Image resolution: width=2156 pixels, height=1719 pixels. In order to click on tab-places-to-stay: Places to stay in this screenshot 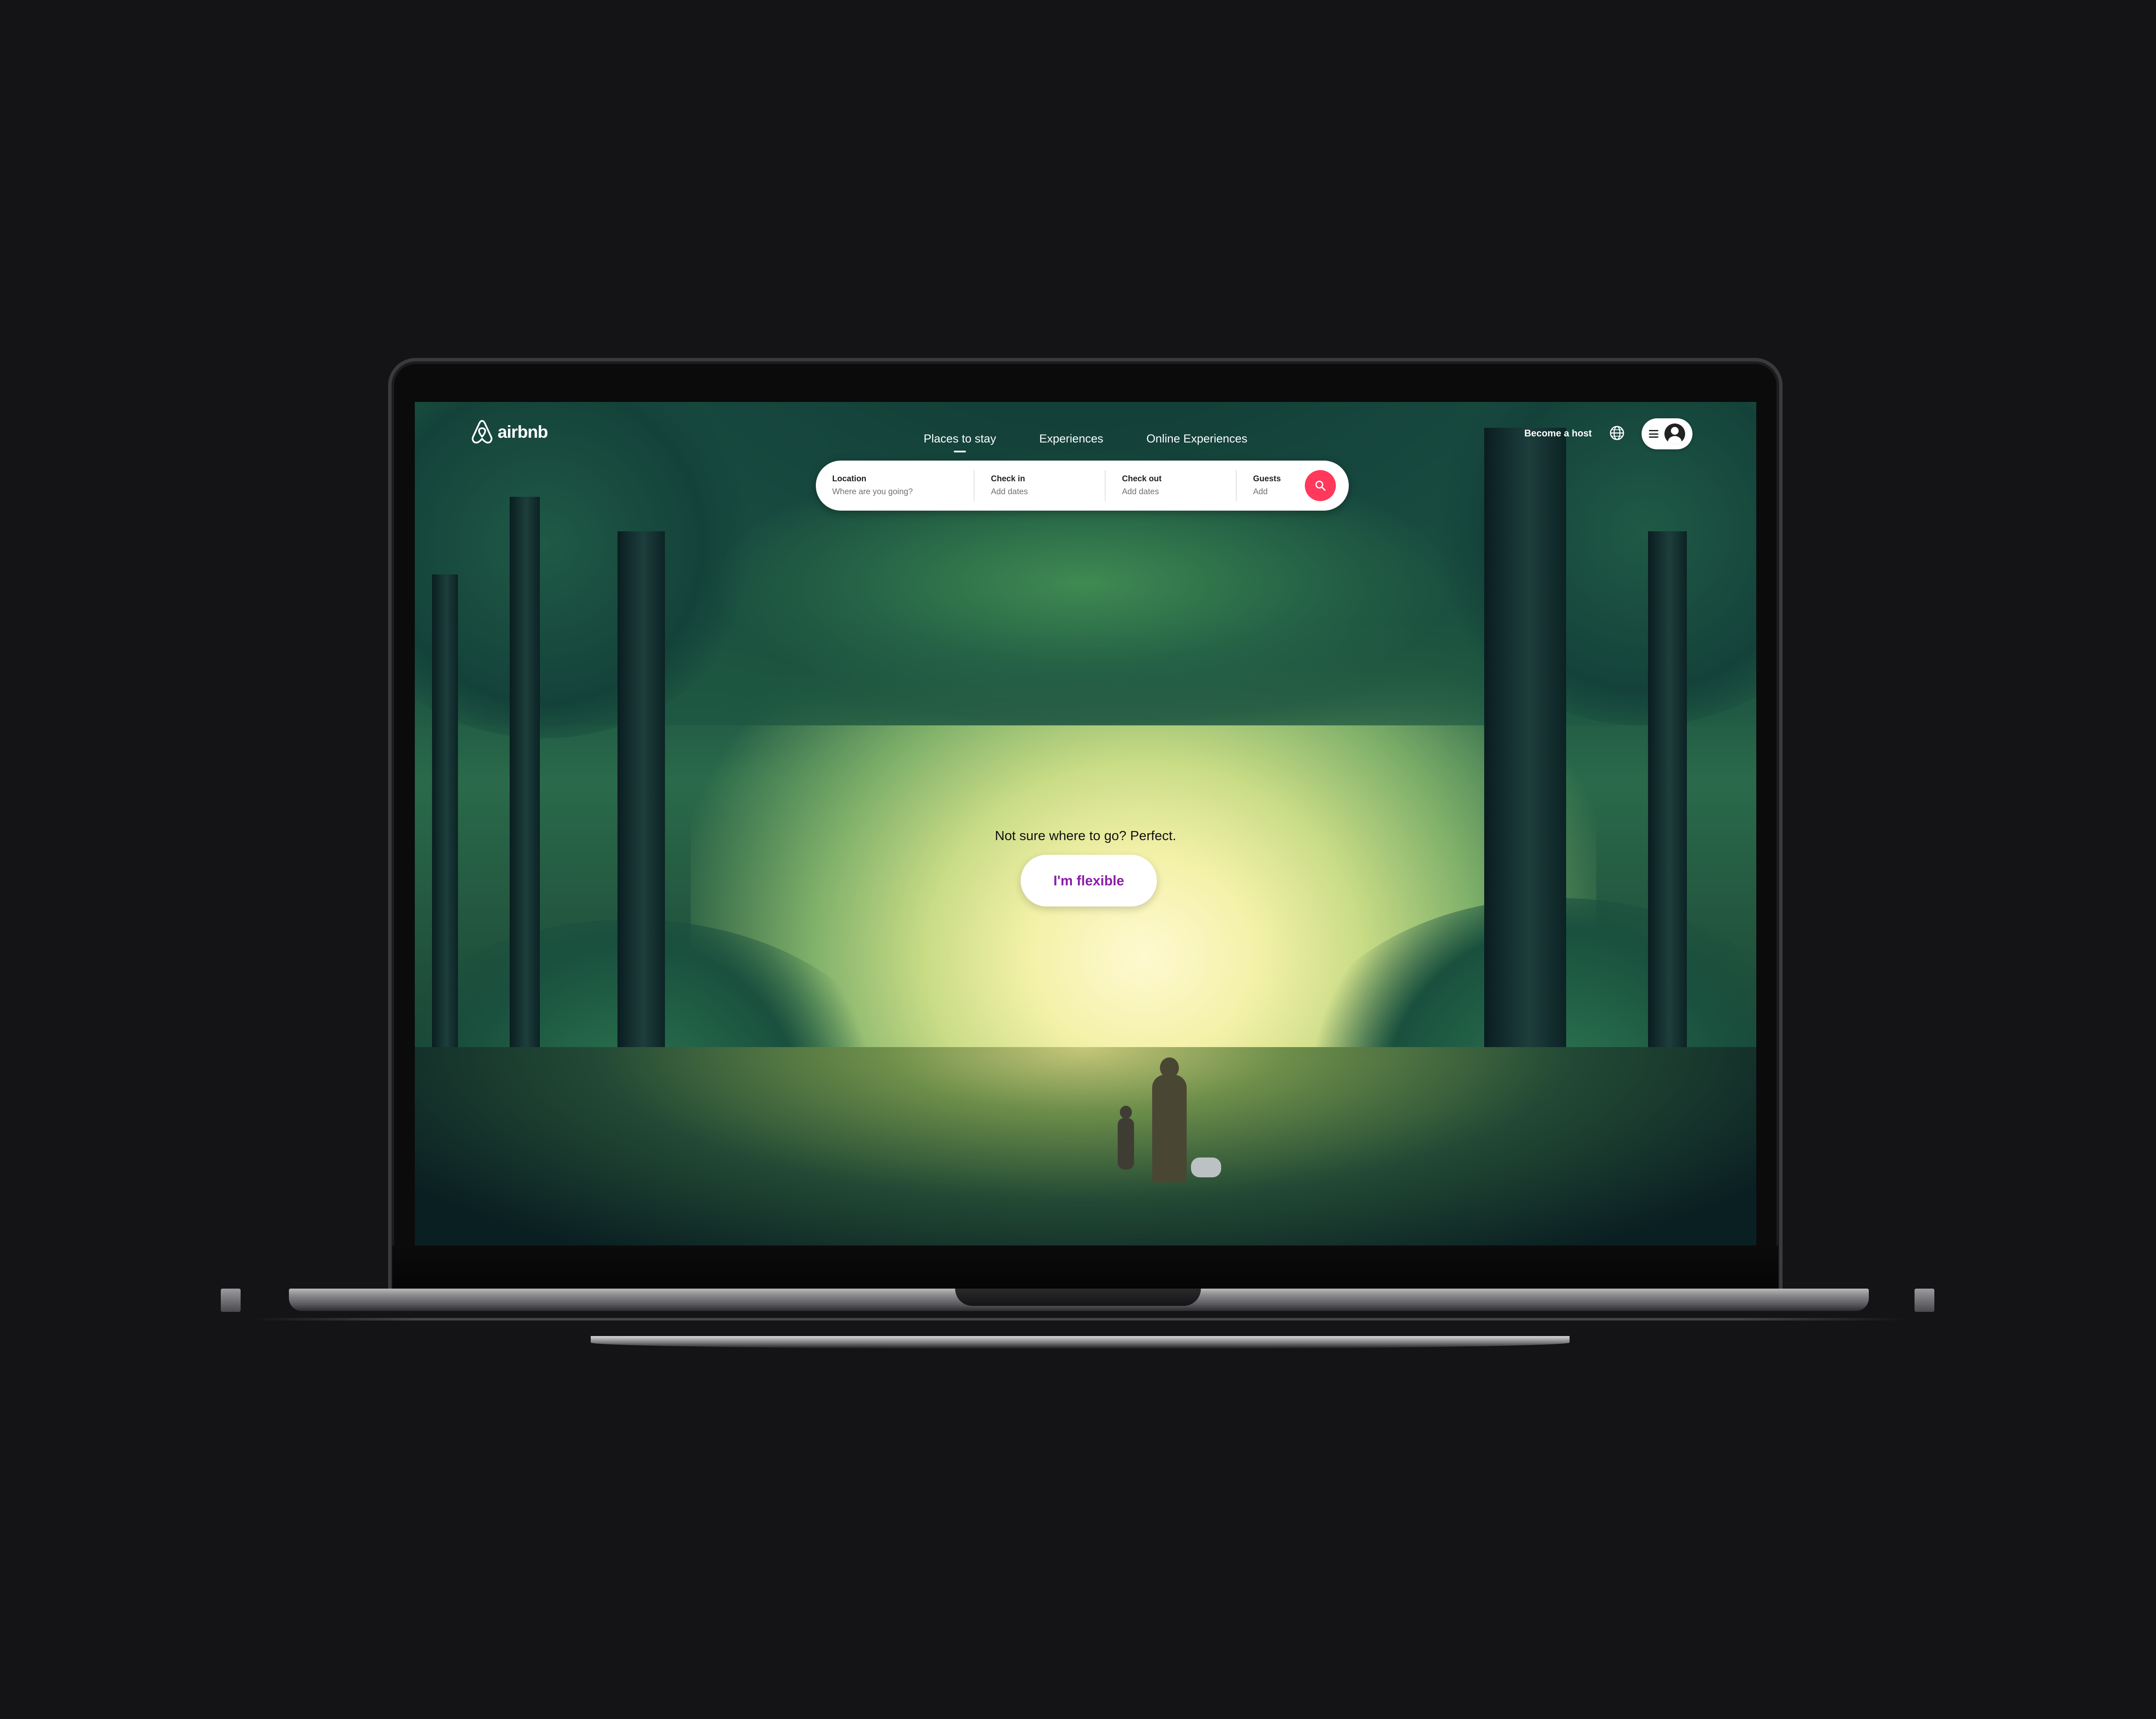, I will do `click(960, 442)`.